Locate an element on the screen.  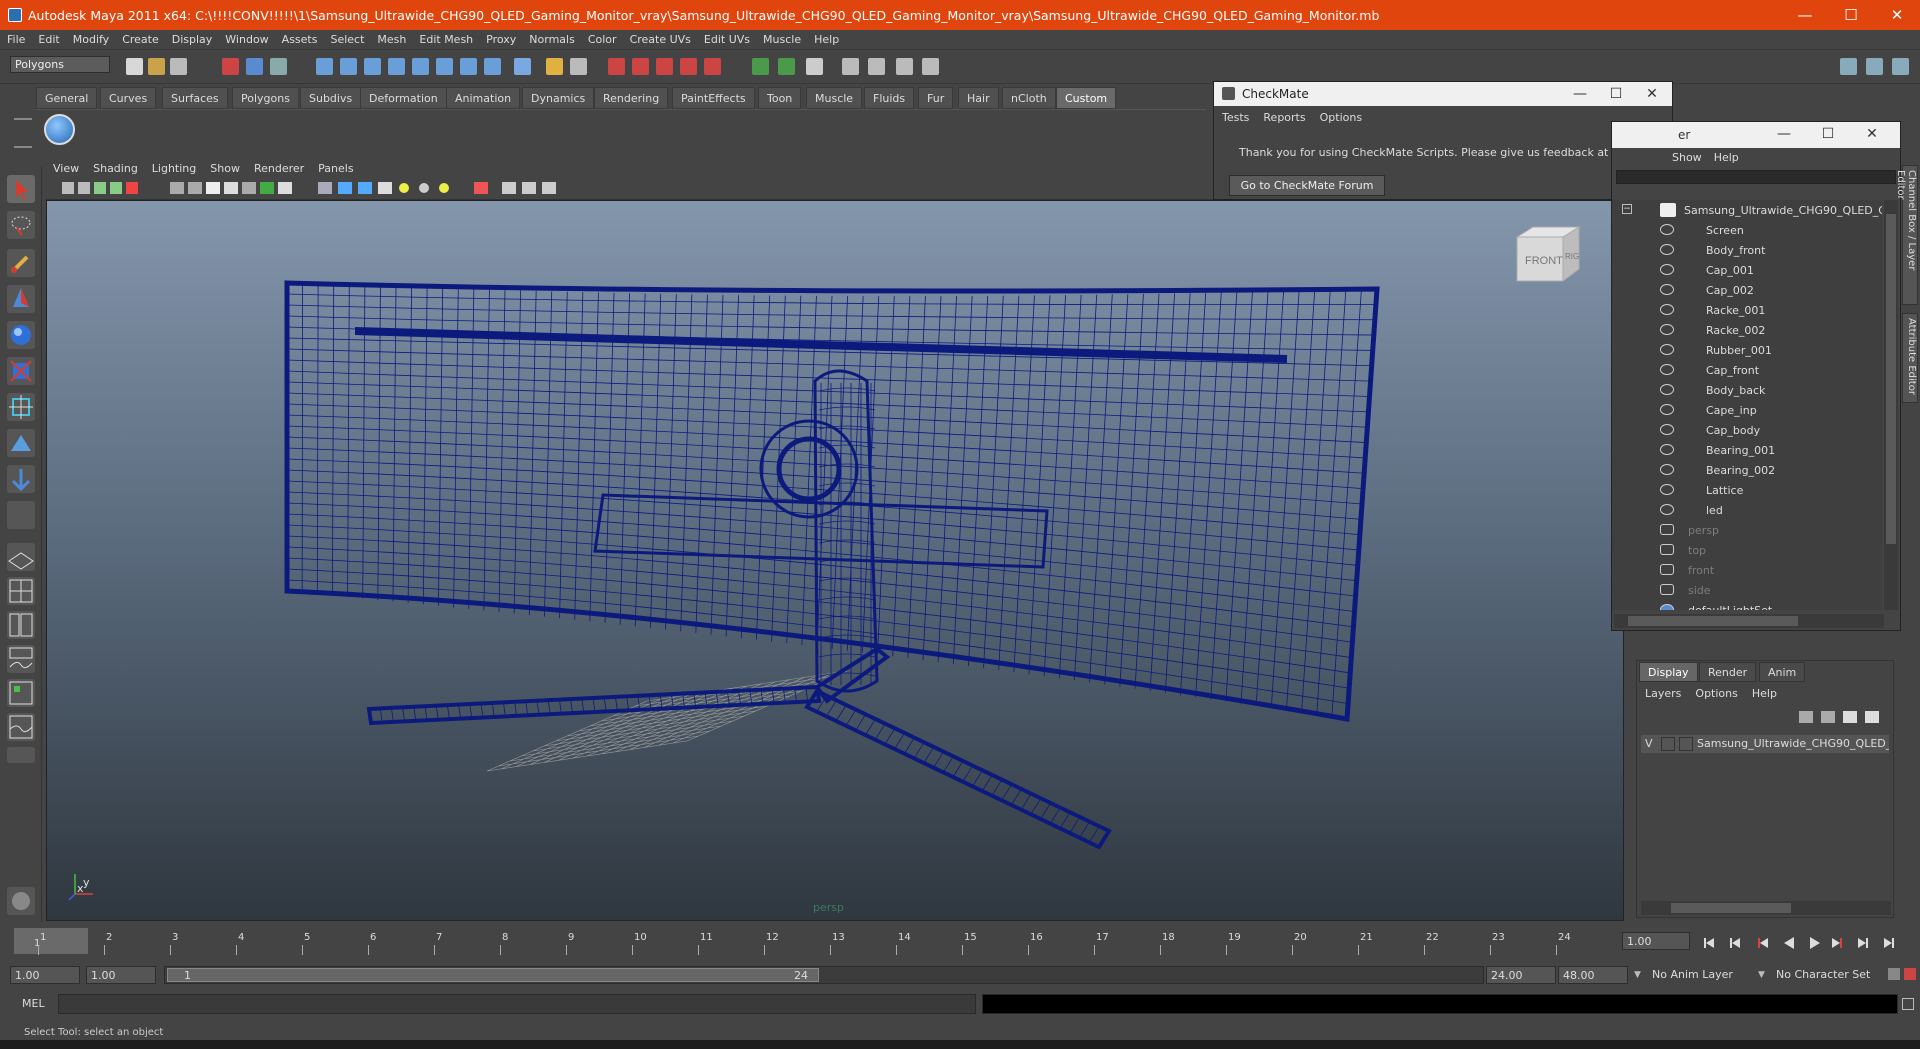
persp-graph-hypergraph-layout-icon is located at coordinates (21, 727).